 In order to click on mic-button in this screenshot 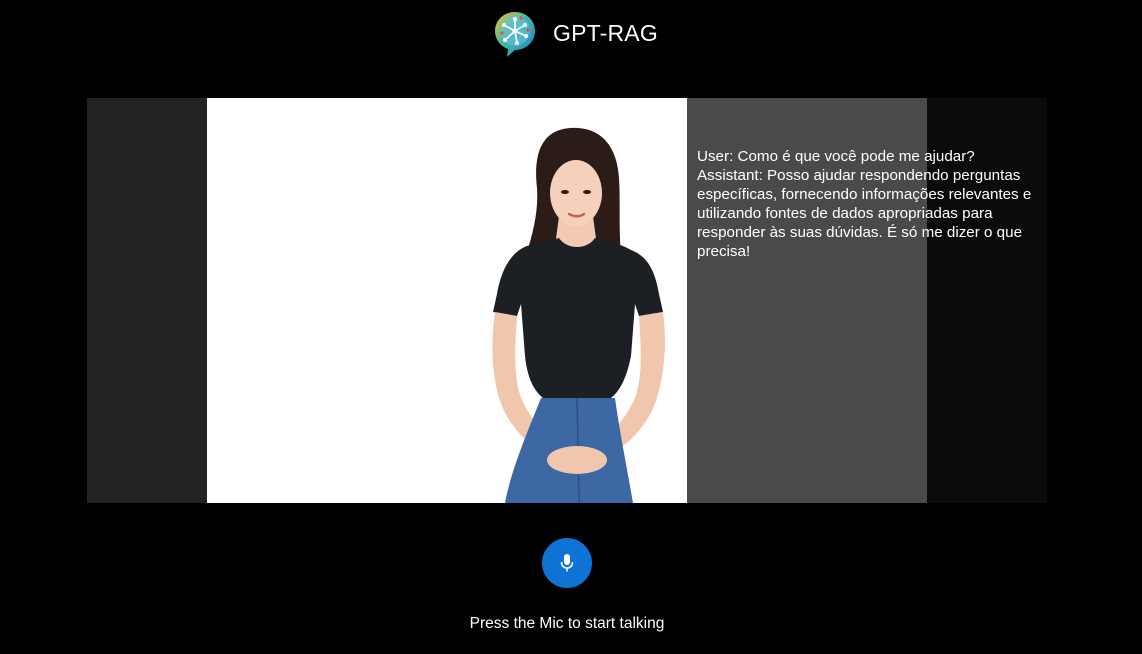, I will do `click(567, 563)`.